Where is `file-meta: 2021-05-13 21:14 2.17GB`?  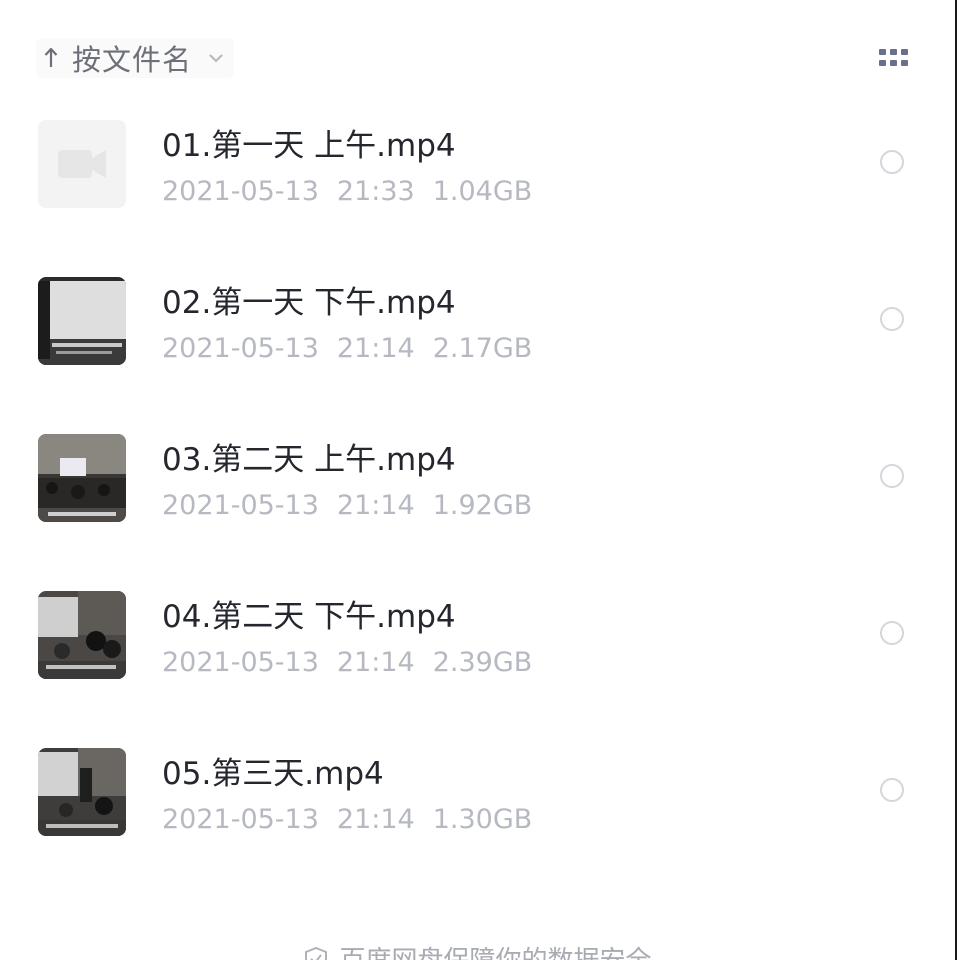
file-meta: 2021-05-13 21:14 2.17GB is located at coordinates (356, 348).